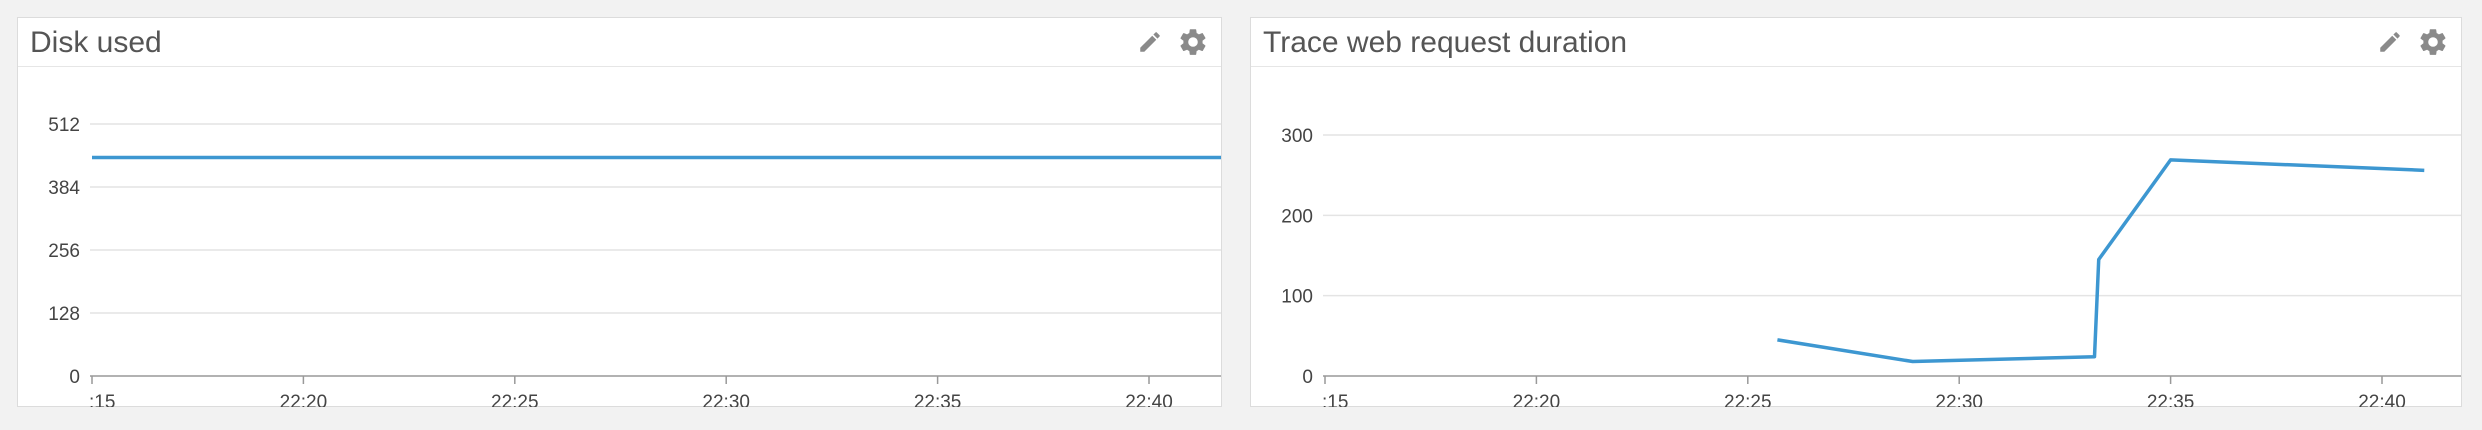 The width and height of the screenshot is (2482, 430). What do you see at coordinates (64, 314) in the screenshot?
I see `y-tick-label: 128` at bounding box center [64, 314].